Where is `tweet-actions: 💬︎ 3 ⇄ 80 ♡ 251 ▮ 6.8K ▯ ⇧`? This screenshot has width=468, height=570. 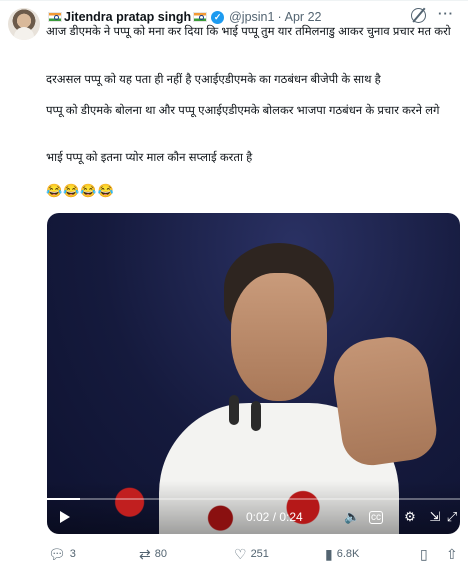
tweet-actions: 💬︎ 3 ⇄ 80 ♡ 251 ▮ 6.8K ▯ ⇧ is located at coordinates (254, 554).